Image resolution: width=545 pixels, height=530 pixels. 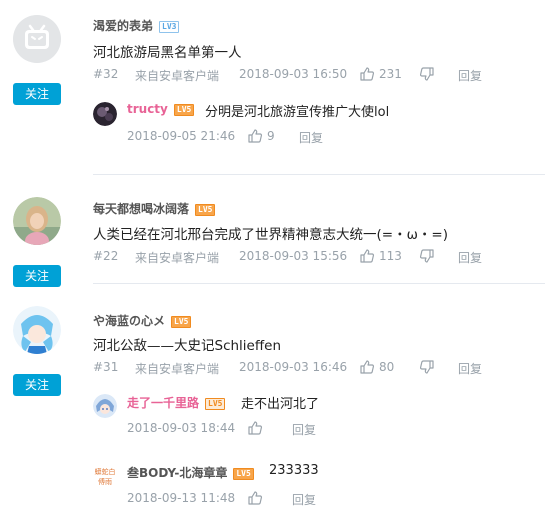 I want to click on level-badge: LV3, so click(x=169, y=27).